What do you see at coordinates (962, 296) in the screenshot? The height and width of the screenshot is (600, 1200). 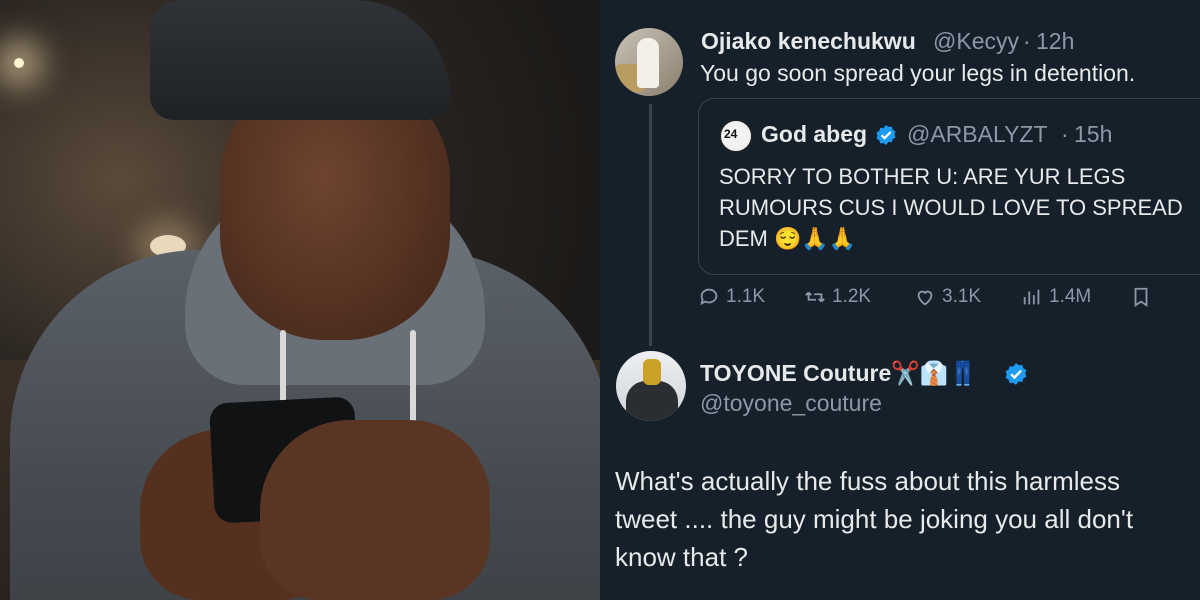 I see `like-count: 3.1K` at bounding box center [962, 296].